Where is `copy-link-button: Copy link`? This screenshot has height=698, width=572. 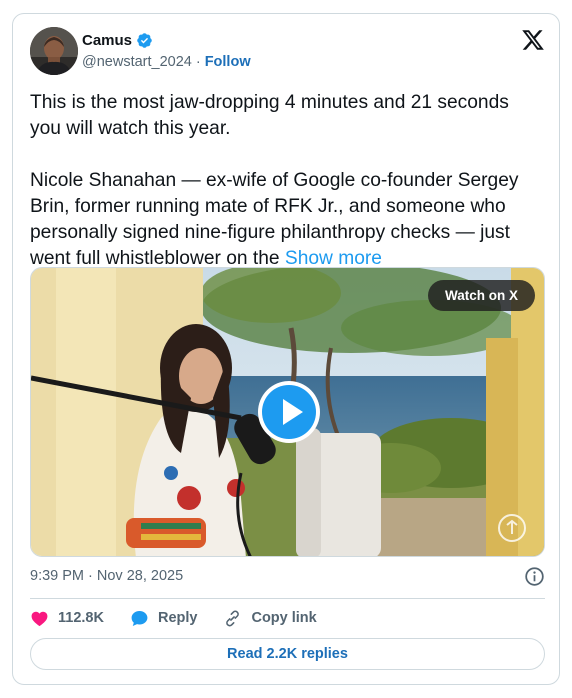
copy-link-button: Copy link is located at coordinates (270, 618).